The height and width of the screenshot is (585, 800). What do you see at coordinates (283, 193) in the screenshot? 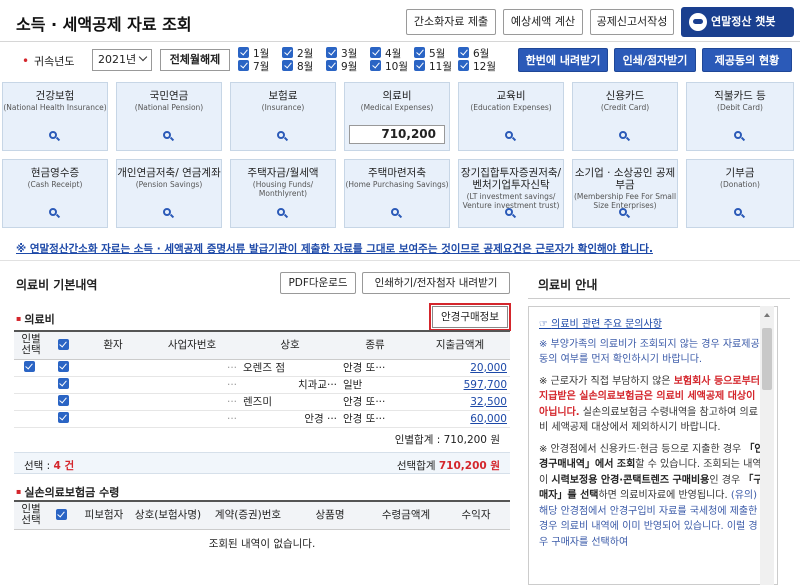
I see `category-tile-housing-funds: 주택자금/월세액 (Housing Funds/ Monthlyrent)` at bounding box center [283, 193].